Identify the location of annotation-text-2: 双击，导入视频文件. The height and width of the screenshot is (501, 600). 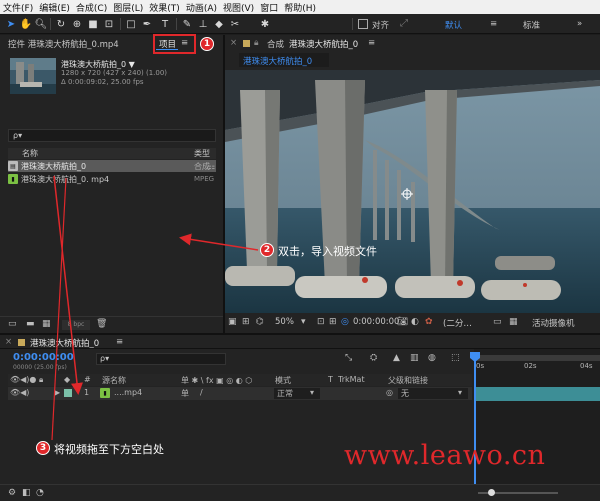
(327, 251).